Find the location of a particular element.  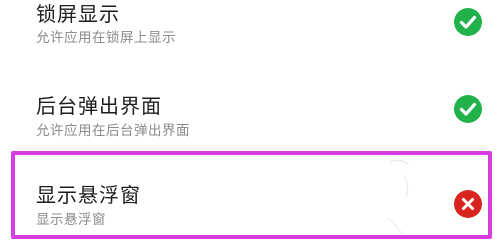

setting-title: 锁屏显示 is located at coordinates (78, 14).